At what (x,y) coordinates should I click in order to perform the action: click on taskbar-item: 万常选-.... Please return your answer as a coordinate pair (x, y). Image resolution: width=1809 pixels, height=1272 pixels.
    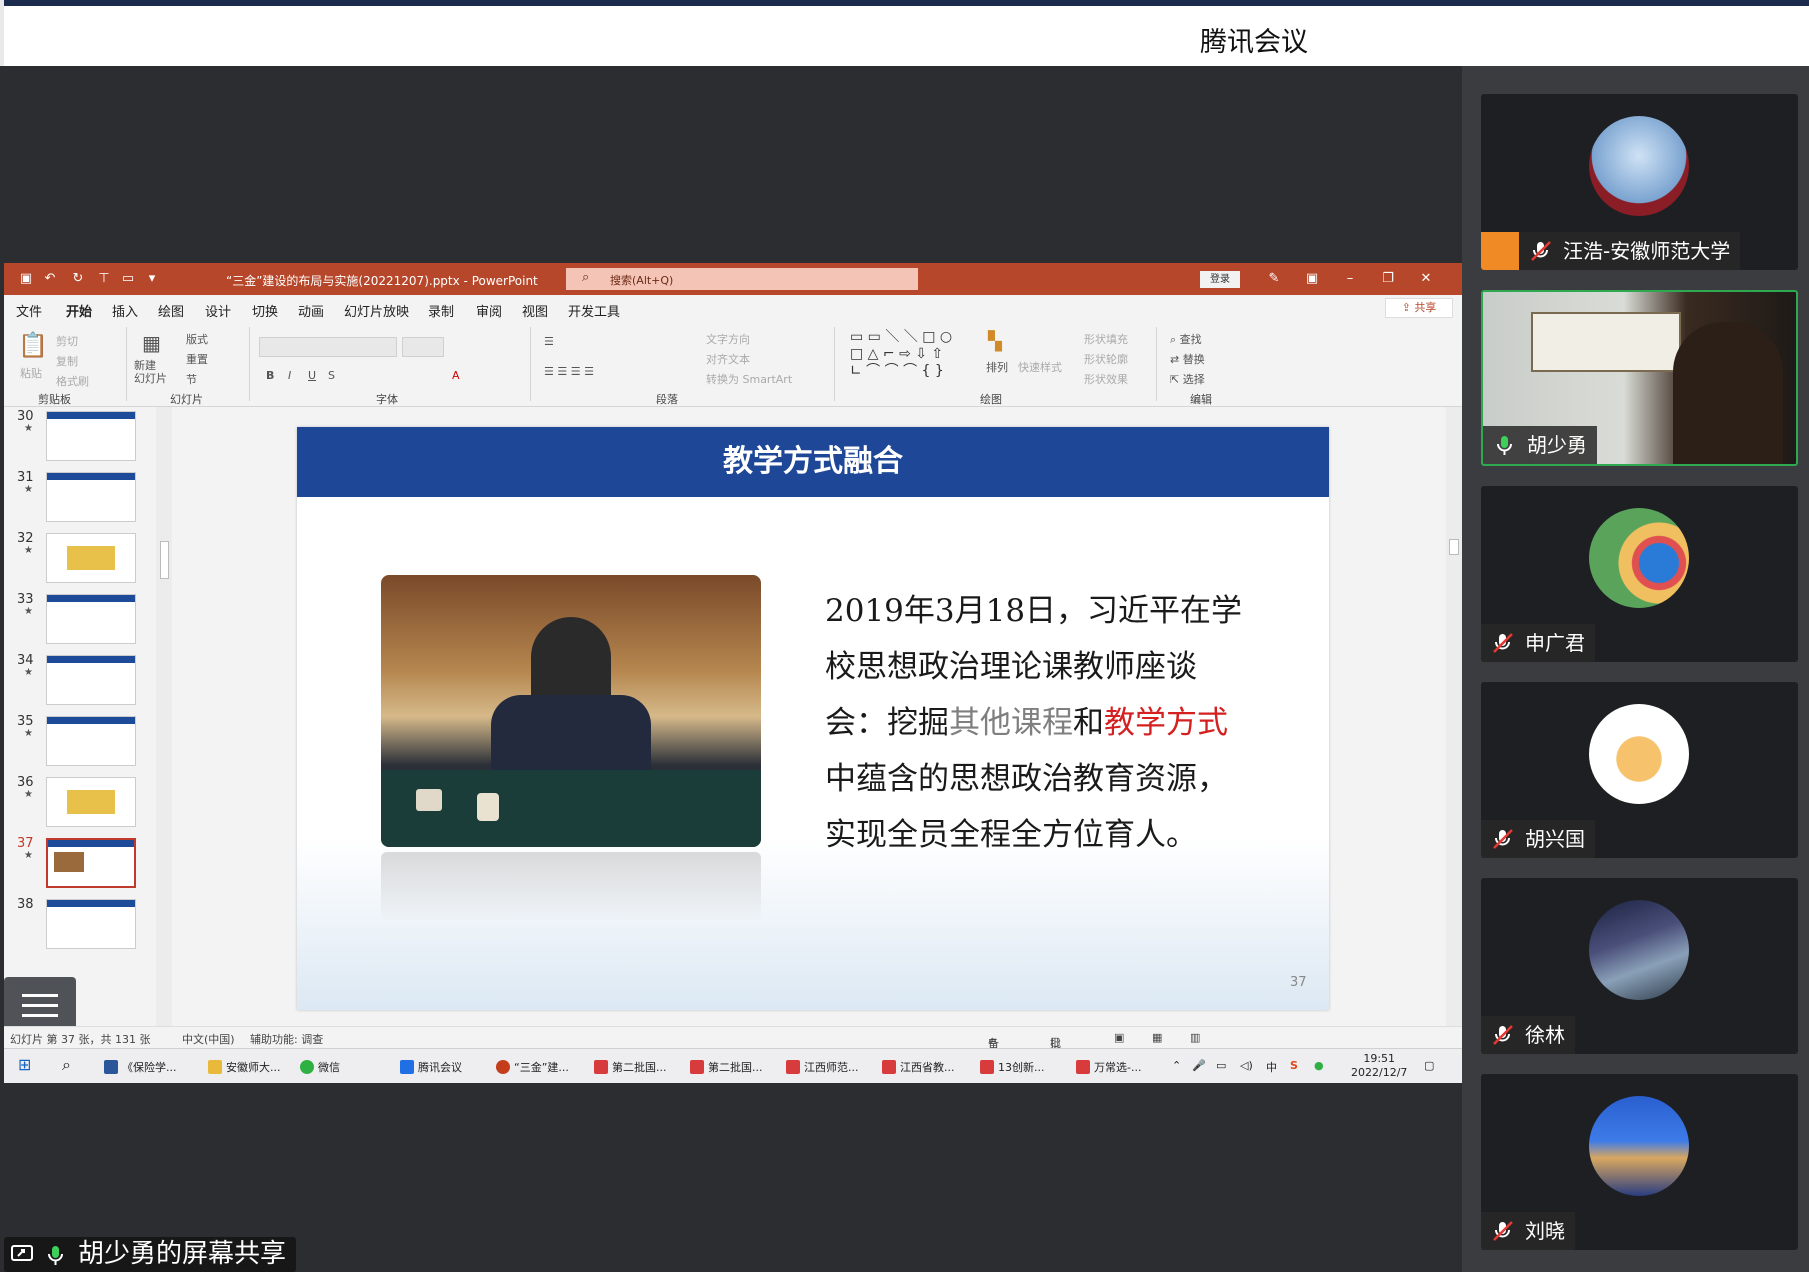
    Looking at the image, I should click on (1108, 1067).